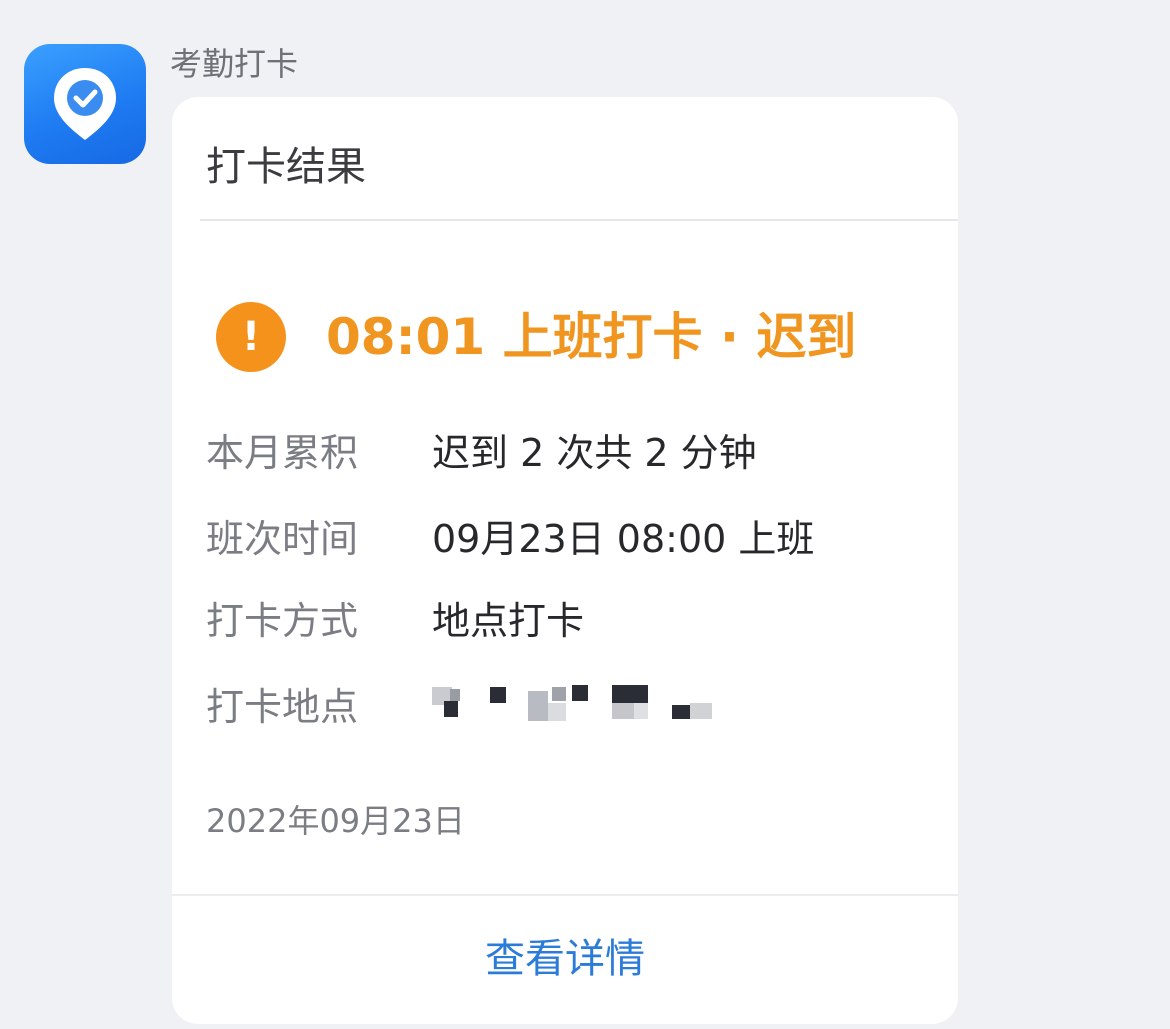  I want to click on view-details-link: 查看详情, so click(565, 959).